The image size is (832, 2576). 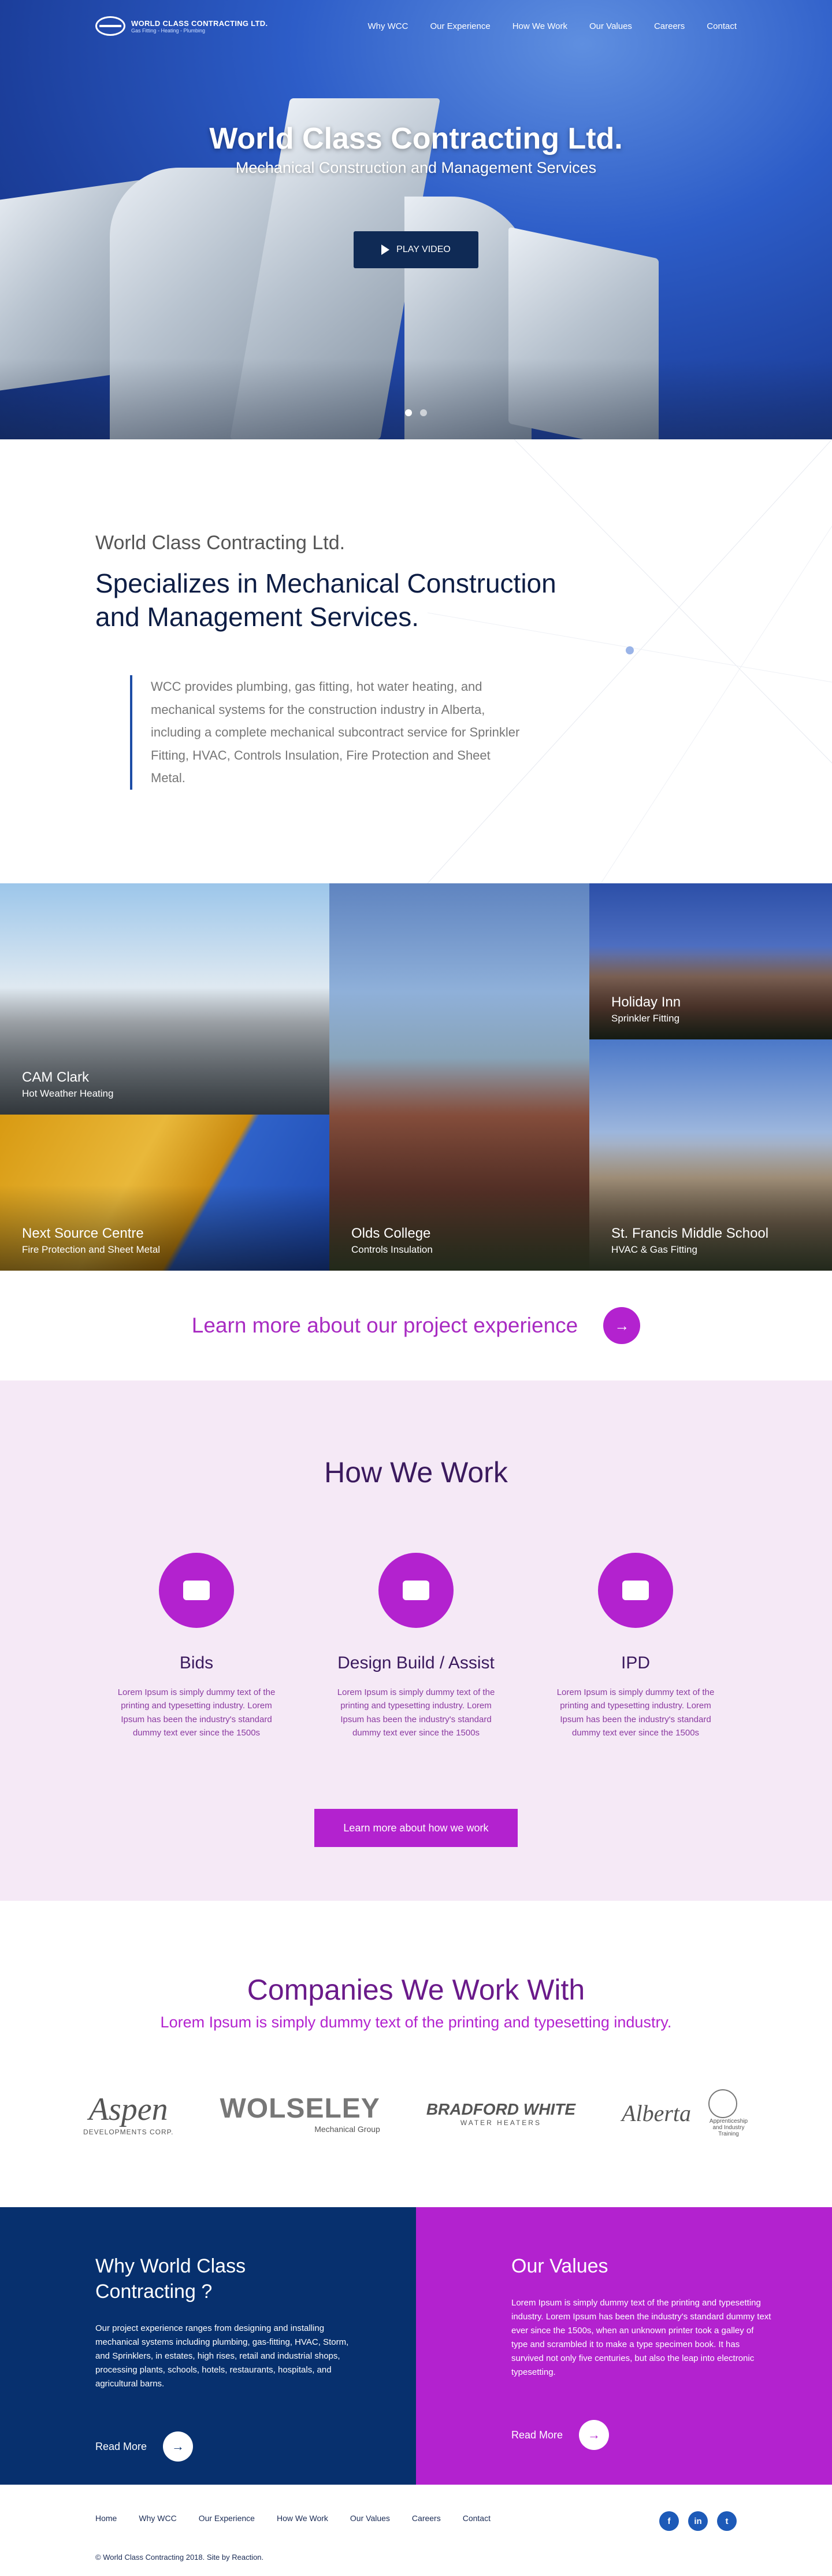 What do you see at coordinates (539, 26) in the screenshot?
I see `nav-link-how-we-work: How We Work` at bounding box center [539, 26].